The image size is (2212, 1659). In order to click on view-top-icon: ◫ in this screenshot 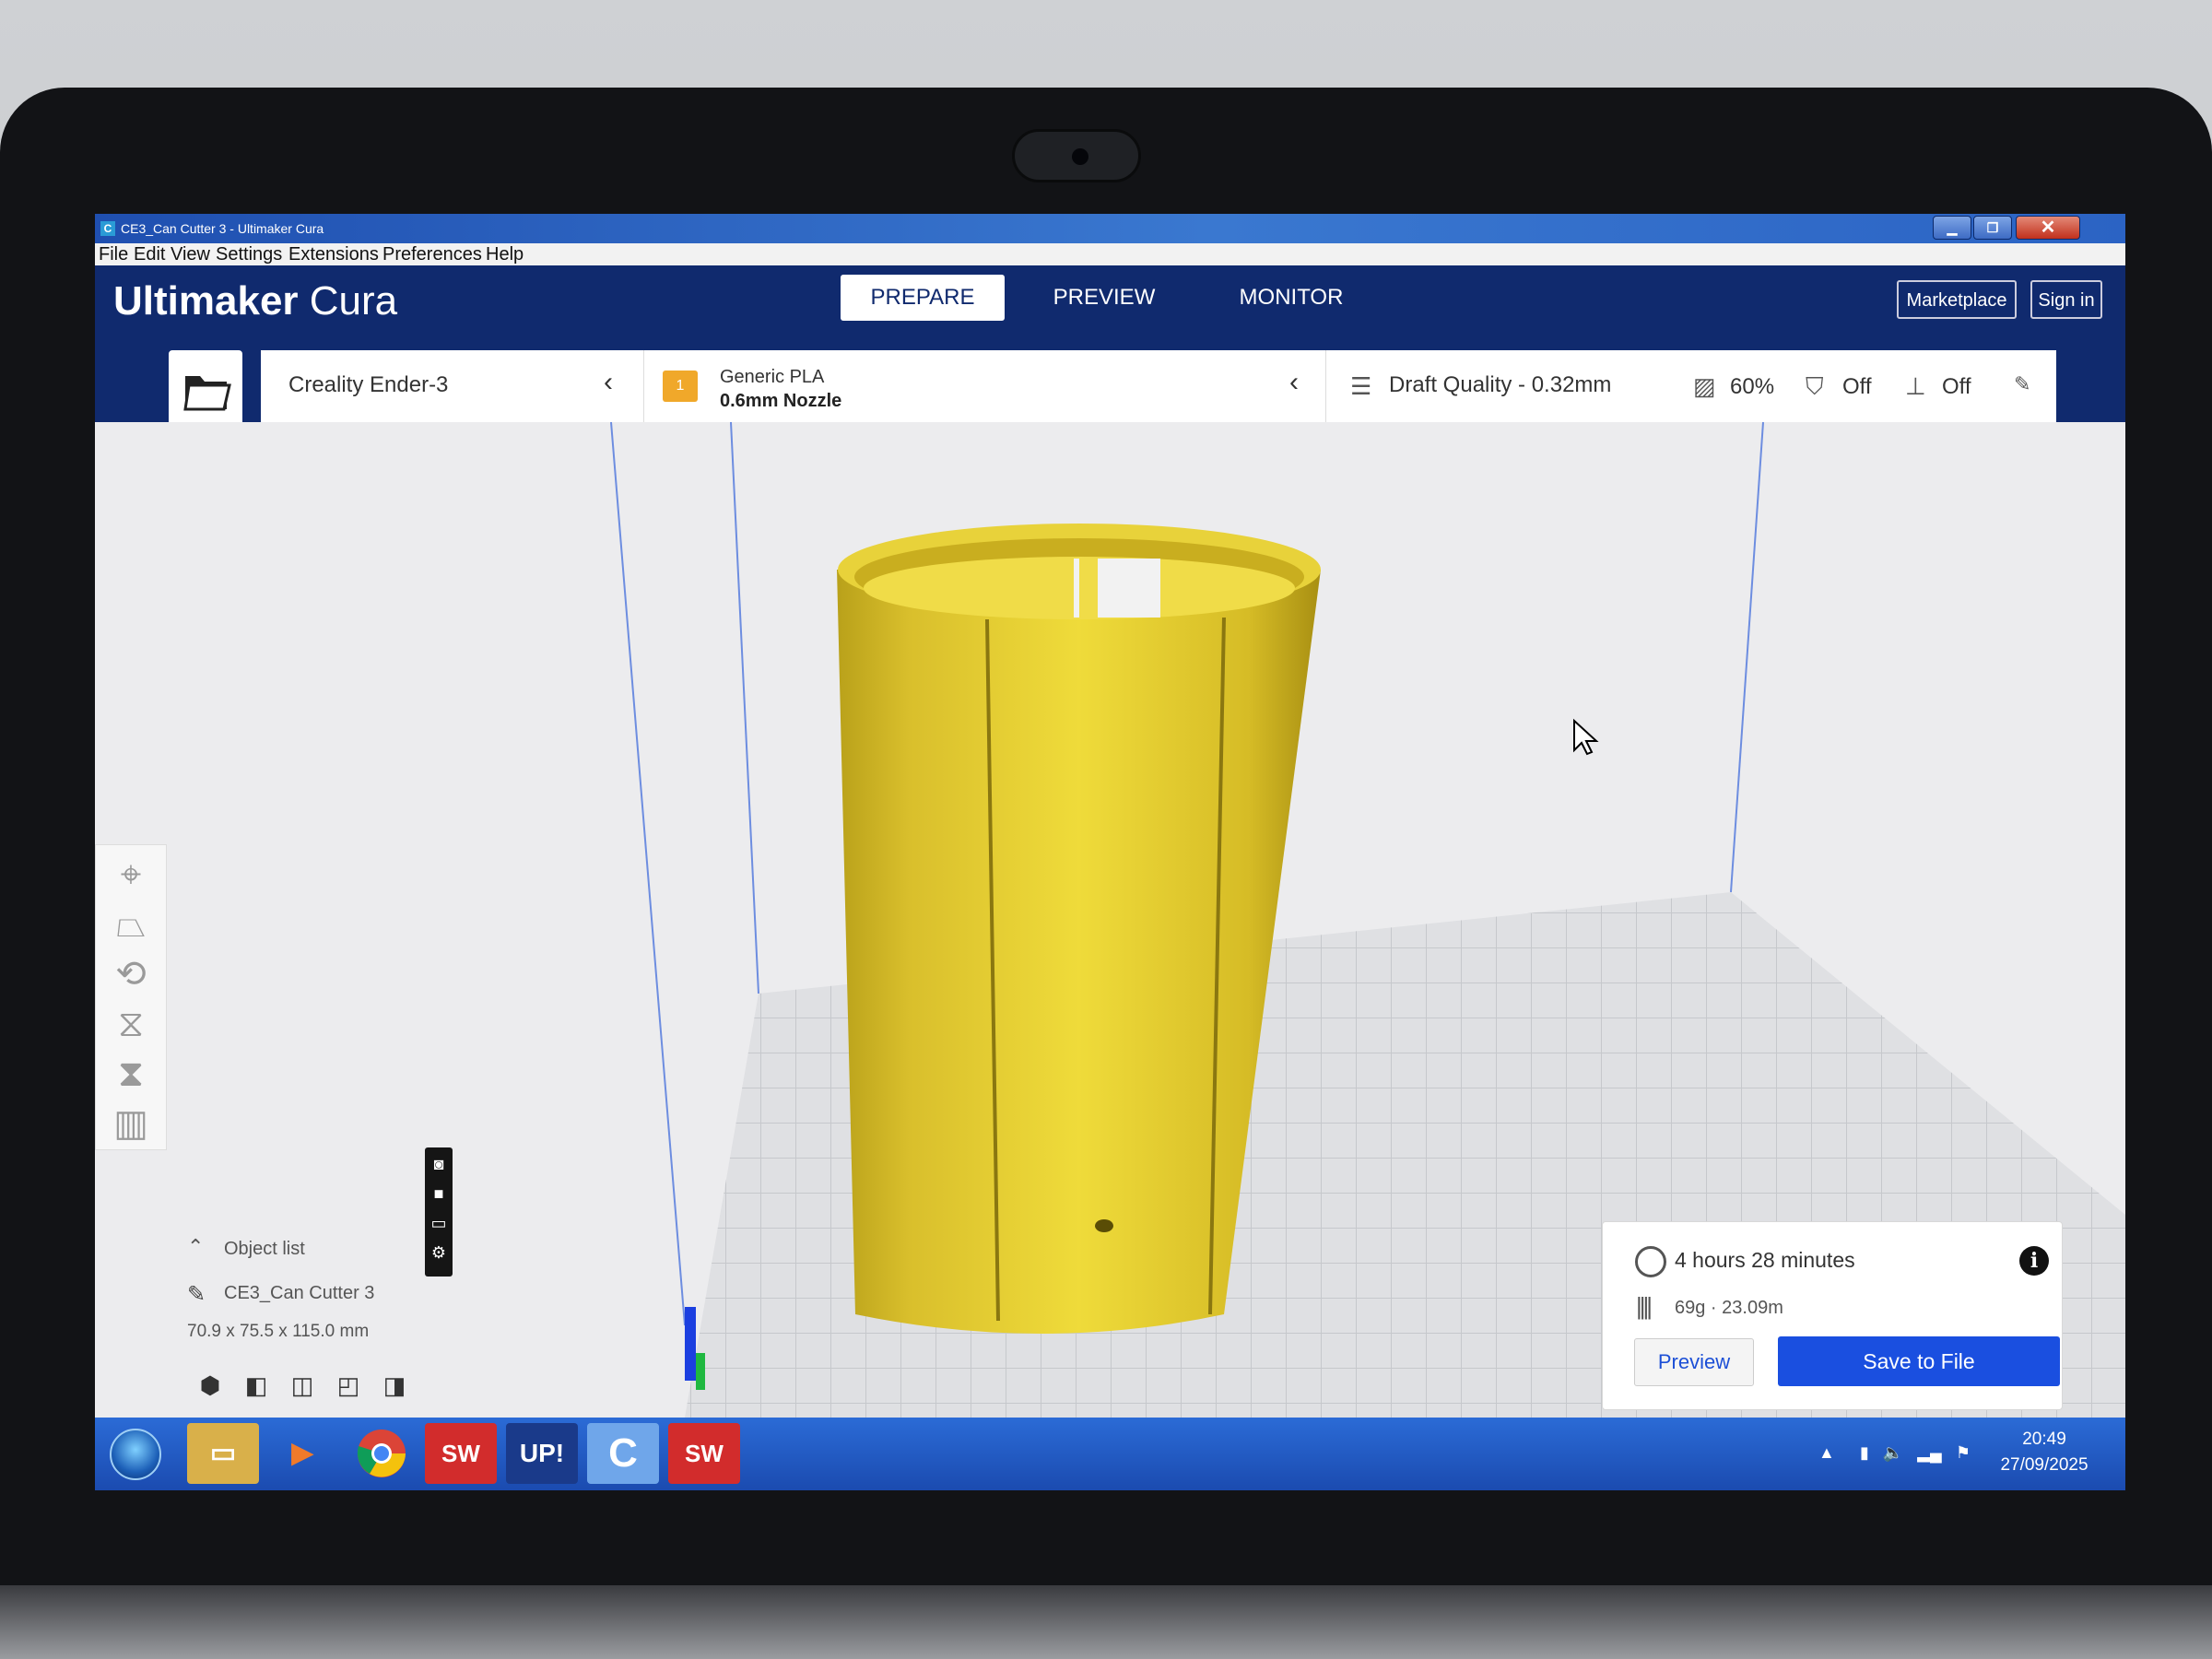, I will do `click(302, 1385)`.